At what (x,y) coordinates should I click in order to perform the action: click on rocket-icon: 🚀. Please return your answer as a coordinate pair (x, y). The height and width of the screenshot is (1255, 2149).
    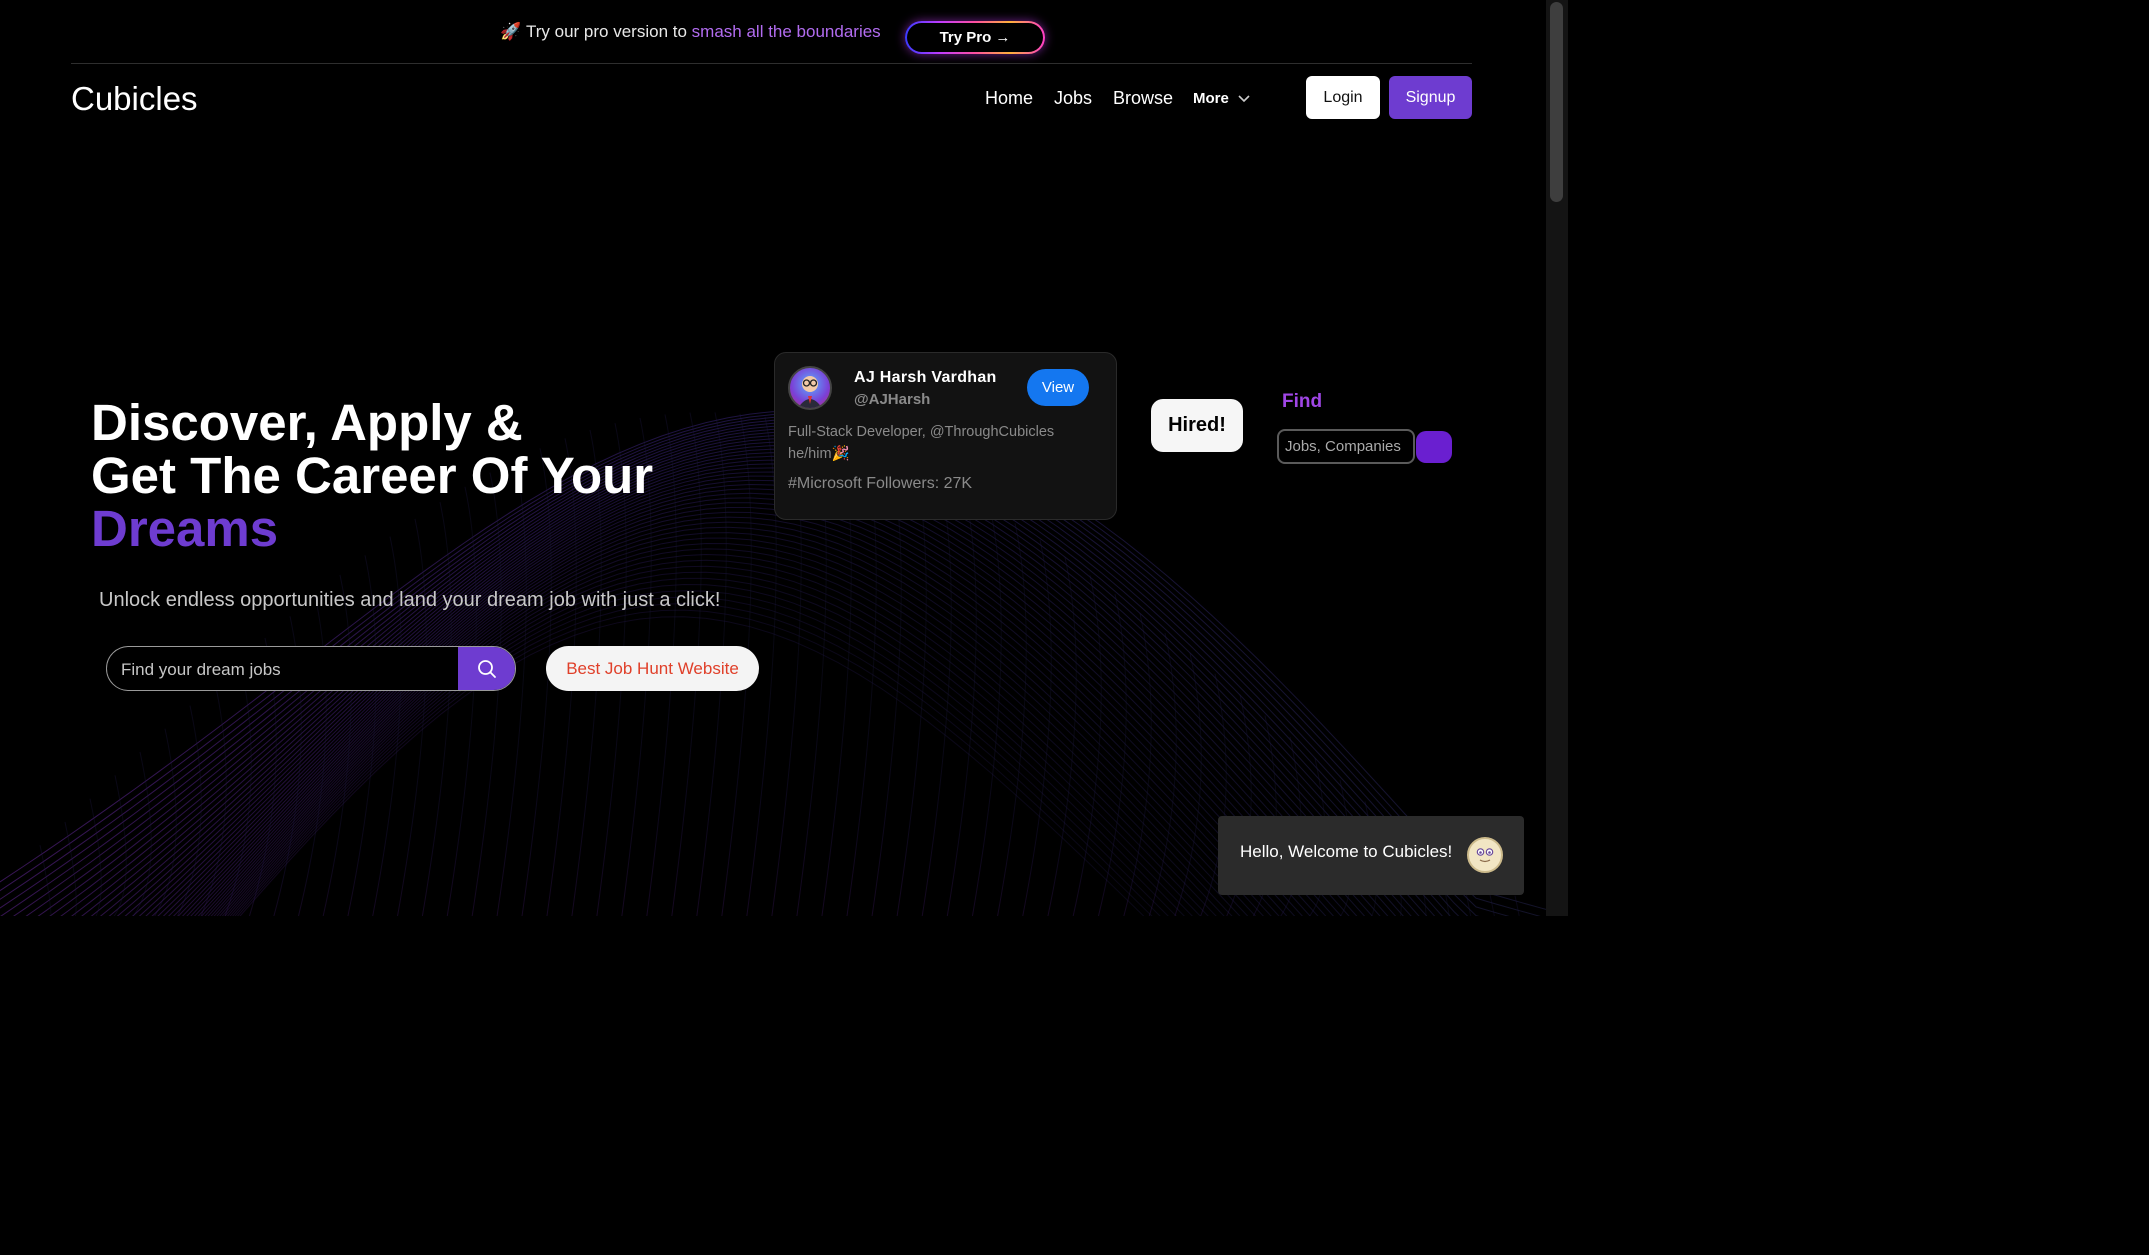
    Looking at the image, I should click on (511, 31).